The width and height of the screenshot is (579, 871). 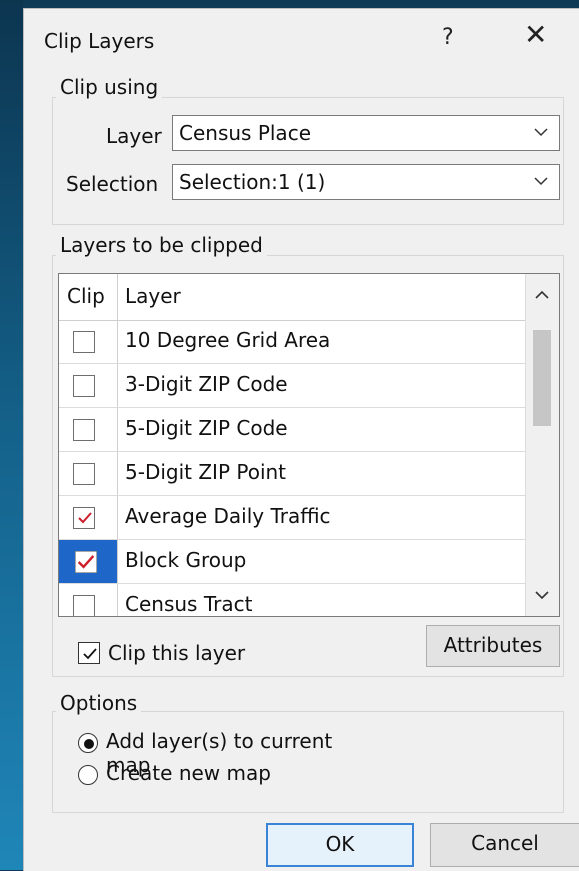 What do you see at coordinates (542, 595) in the screenshot?
I see `scroll-down-icon` at bounding box center [542, 595].